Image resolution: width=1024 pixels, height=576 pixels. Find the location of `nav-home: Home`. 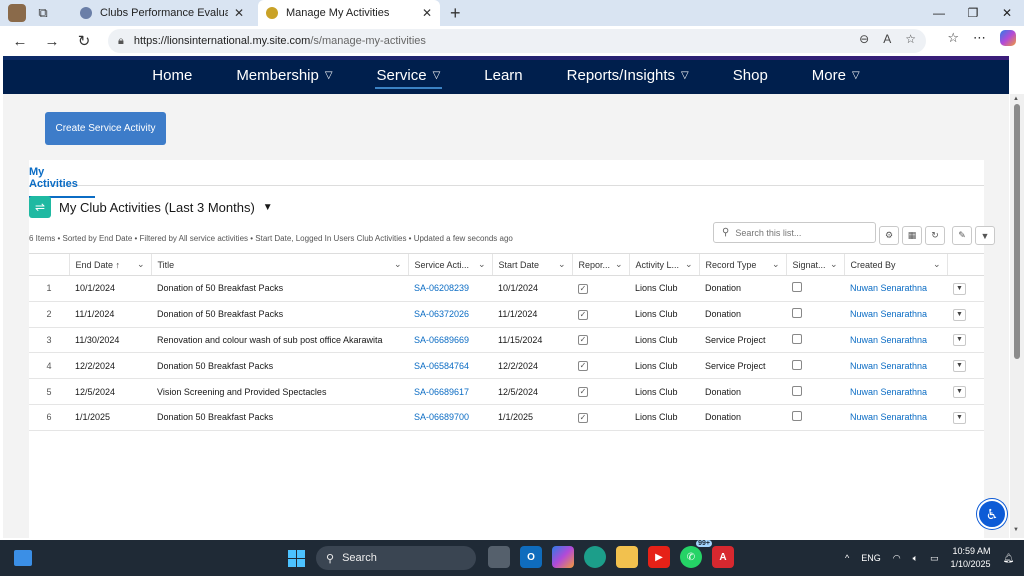

nav-home: Home is located at coordinates (172, 75).